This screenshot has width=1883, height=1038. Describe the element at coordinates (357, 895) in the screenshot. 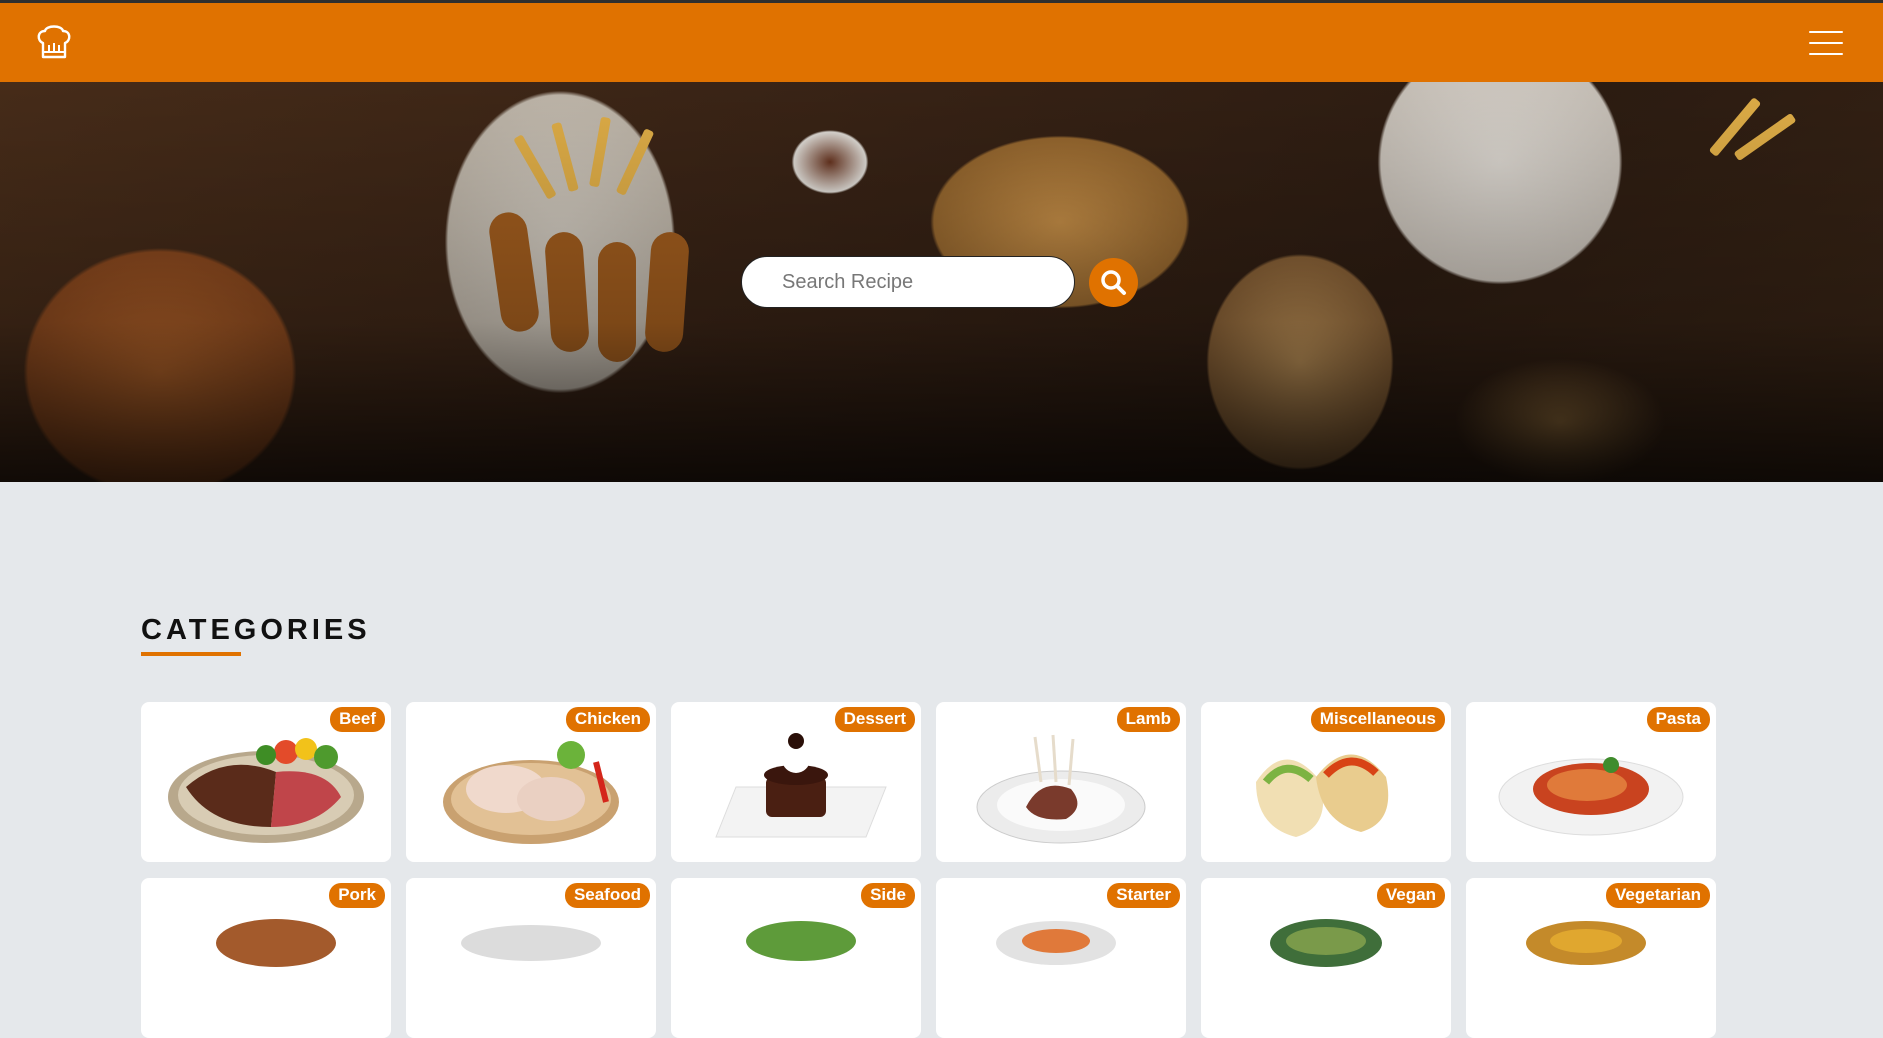

I see `category-label: Pork` at that location.